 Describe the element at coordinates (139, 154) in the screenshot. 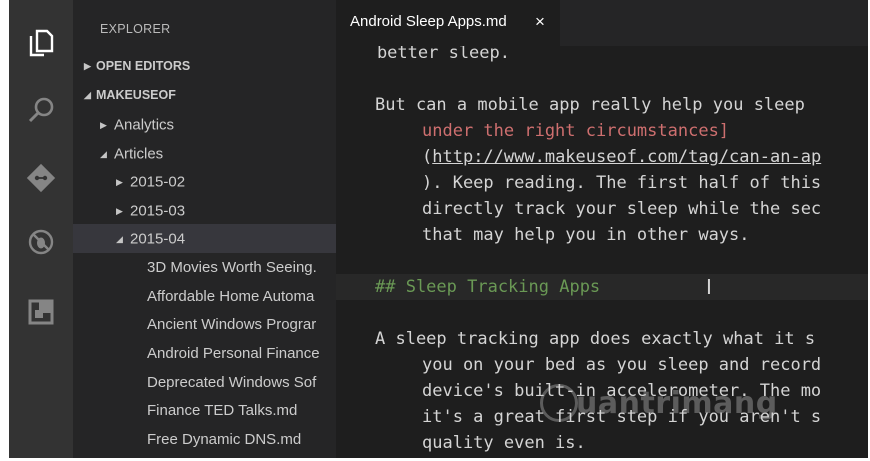

I see `tree-item-label: Articles` at that location.